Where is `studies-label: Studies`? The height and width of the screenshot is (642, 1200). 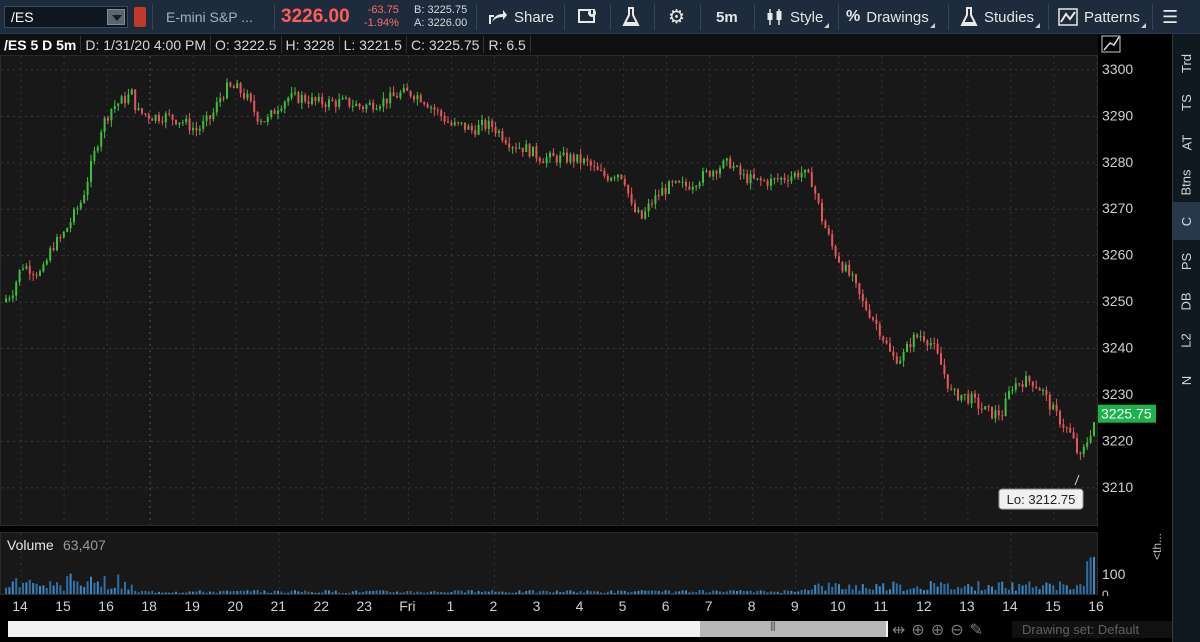
studies-label: Studies is located at coordinates (1009, 17).